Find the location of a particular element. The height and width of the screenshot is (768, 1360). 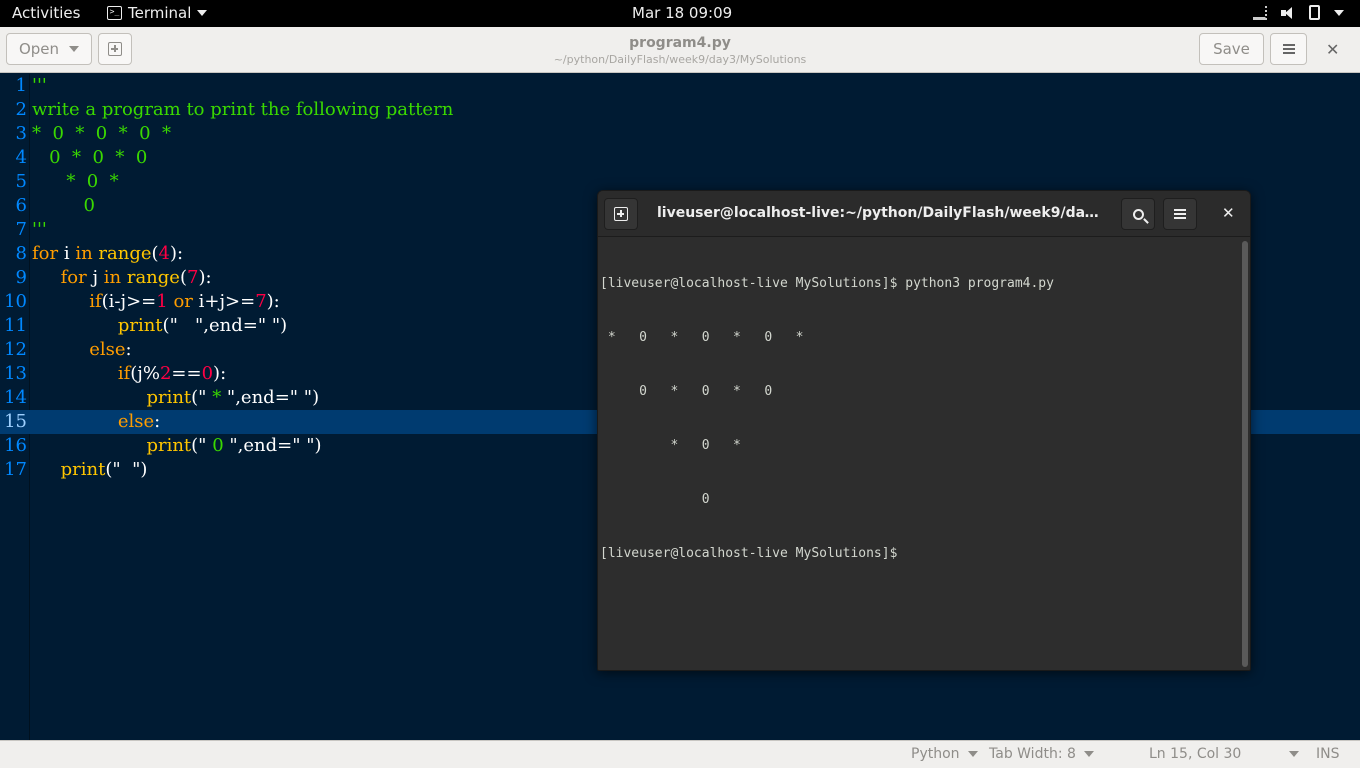

line-number: 8 is located at coordinates (21, 253).